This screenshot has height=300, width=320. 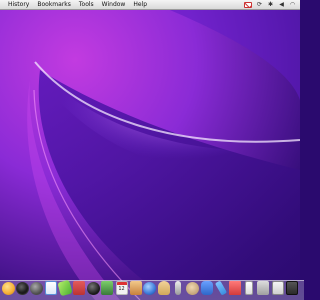 I want to click on green-app-icon, so click(x=65, y=288).